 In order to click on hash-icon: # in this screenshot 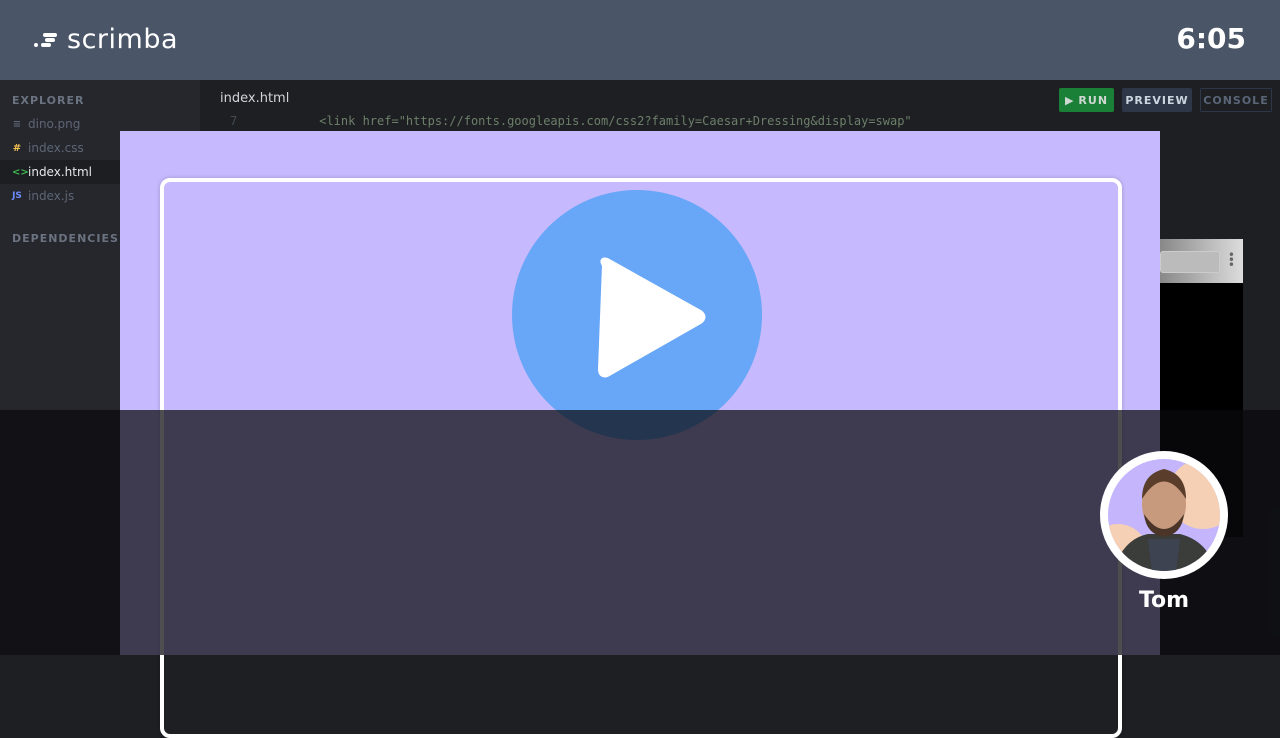, I will do `click(17, 148)`.